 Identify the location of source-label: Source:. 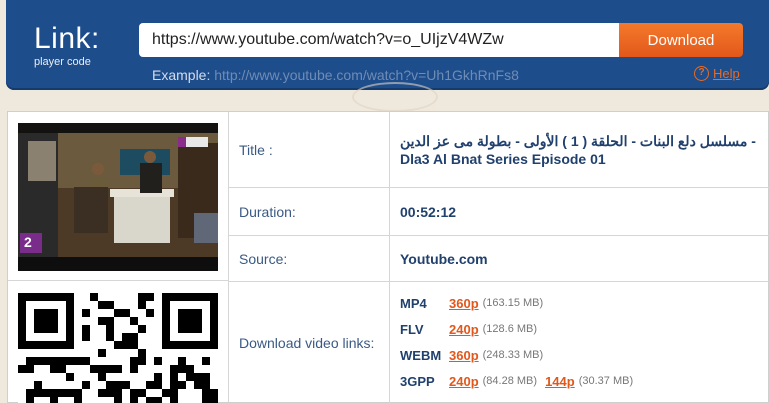
(309, 258).